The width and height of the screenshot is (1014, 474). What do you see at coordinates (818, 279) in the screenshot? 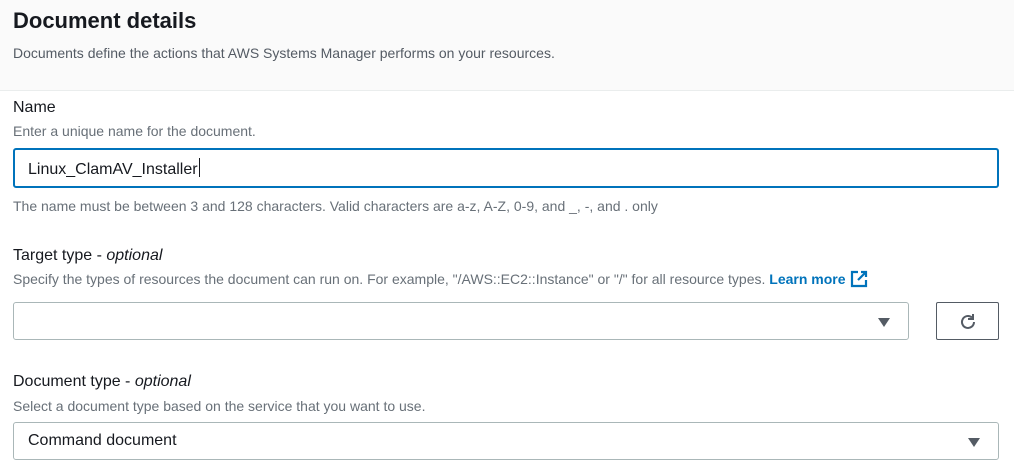
I see `learn-more-link: Learn more` at bounding box center [818, 279].